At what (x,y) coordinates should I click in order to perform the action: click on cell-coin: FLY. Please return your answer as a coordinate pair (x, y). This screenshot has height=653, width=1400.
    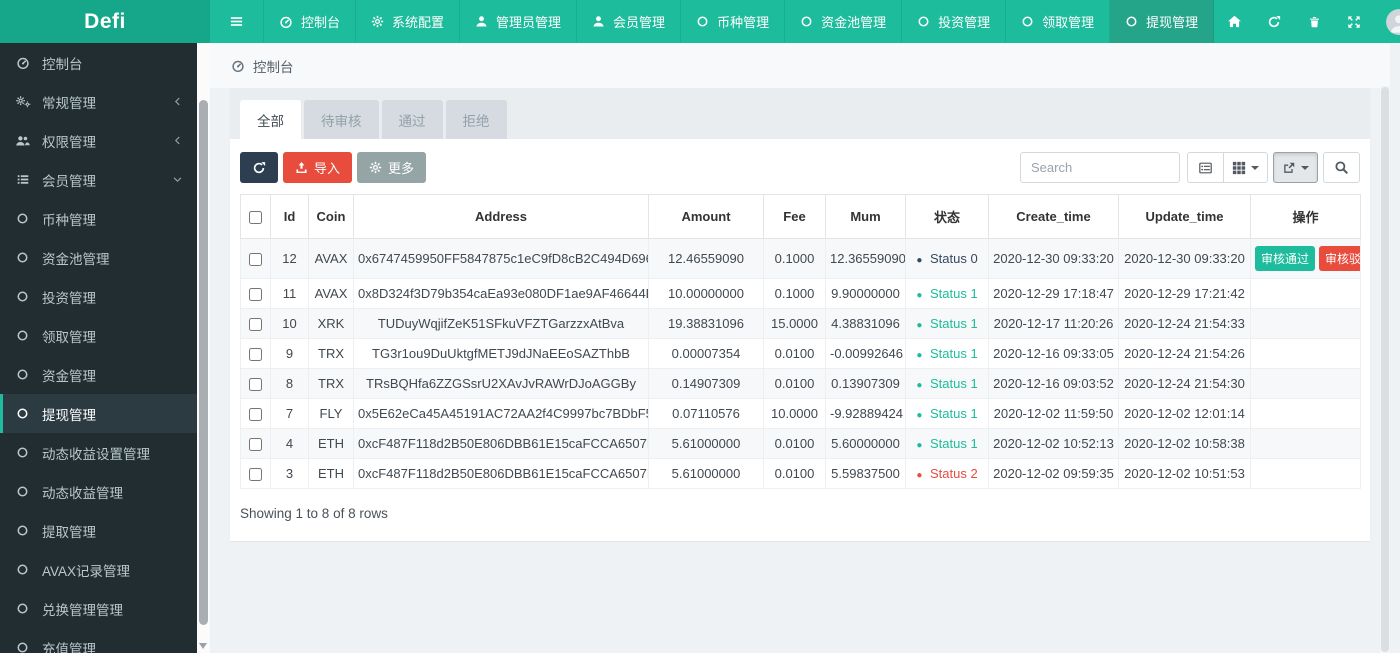
    Looking at the image, I should click on (331, 414).